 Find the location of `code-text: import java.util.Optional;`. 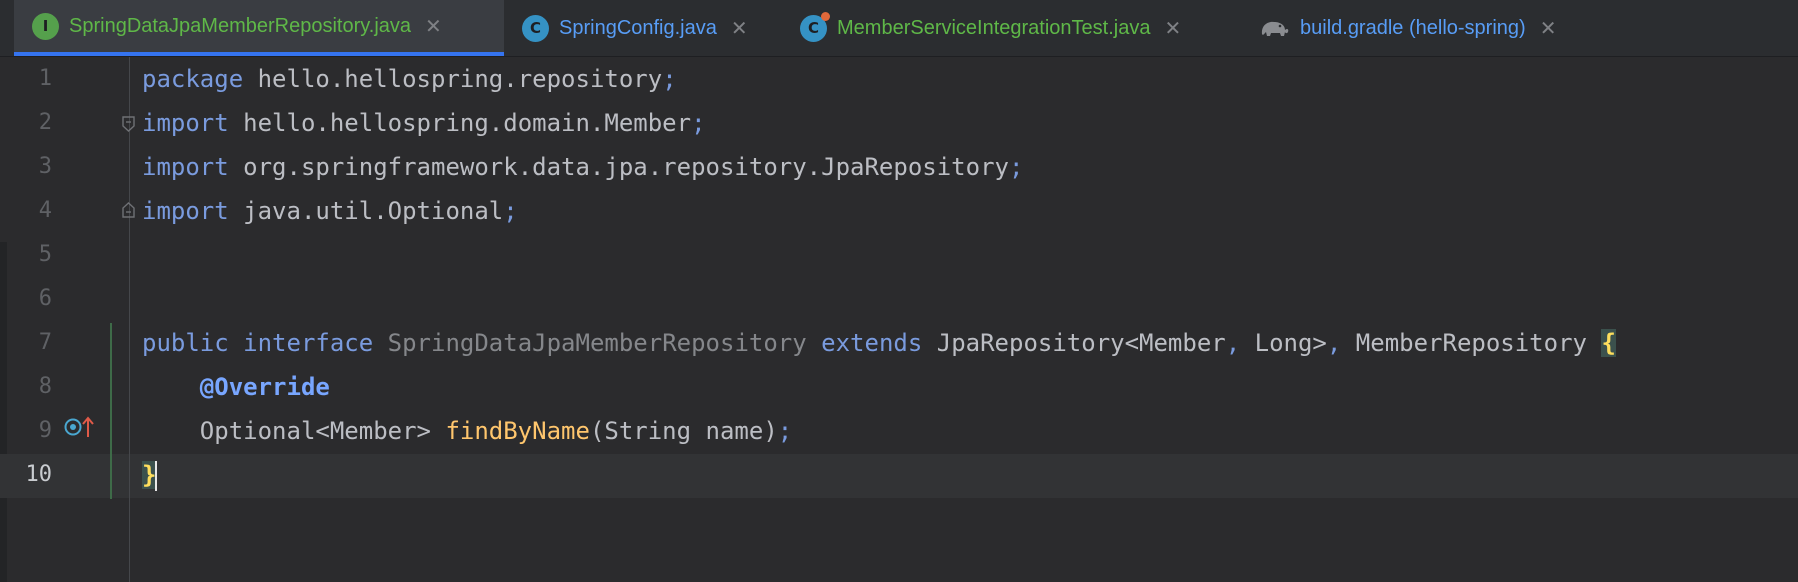

code-text: import java.util.Optional; is located at coordinates (330, 211).